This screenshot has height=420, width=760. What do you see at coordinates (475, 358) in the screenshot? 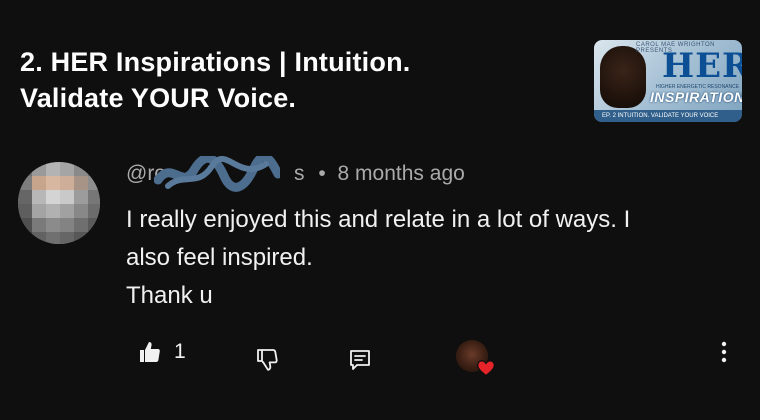
I see `creator-heart-badge` at bounding box center [475, 358].